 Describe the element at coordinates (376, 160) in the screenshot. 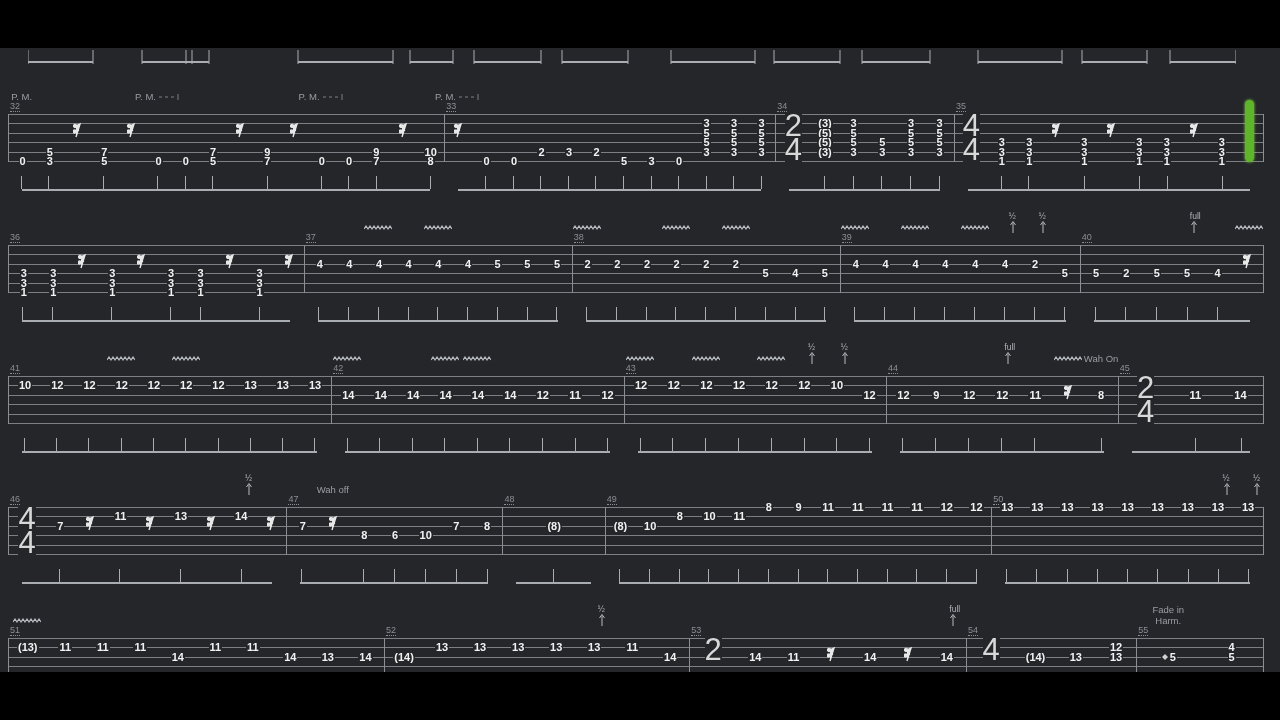

I see `fret-number: 7` at that location.